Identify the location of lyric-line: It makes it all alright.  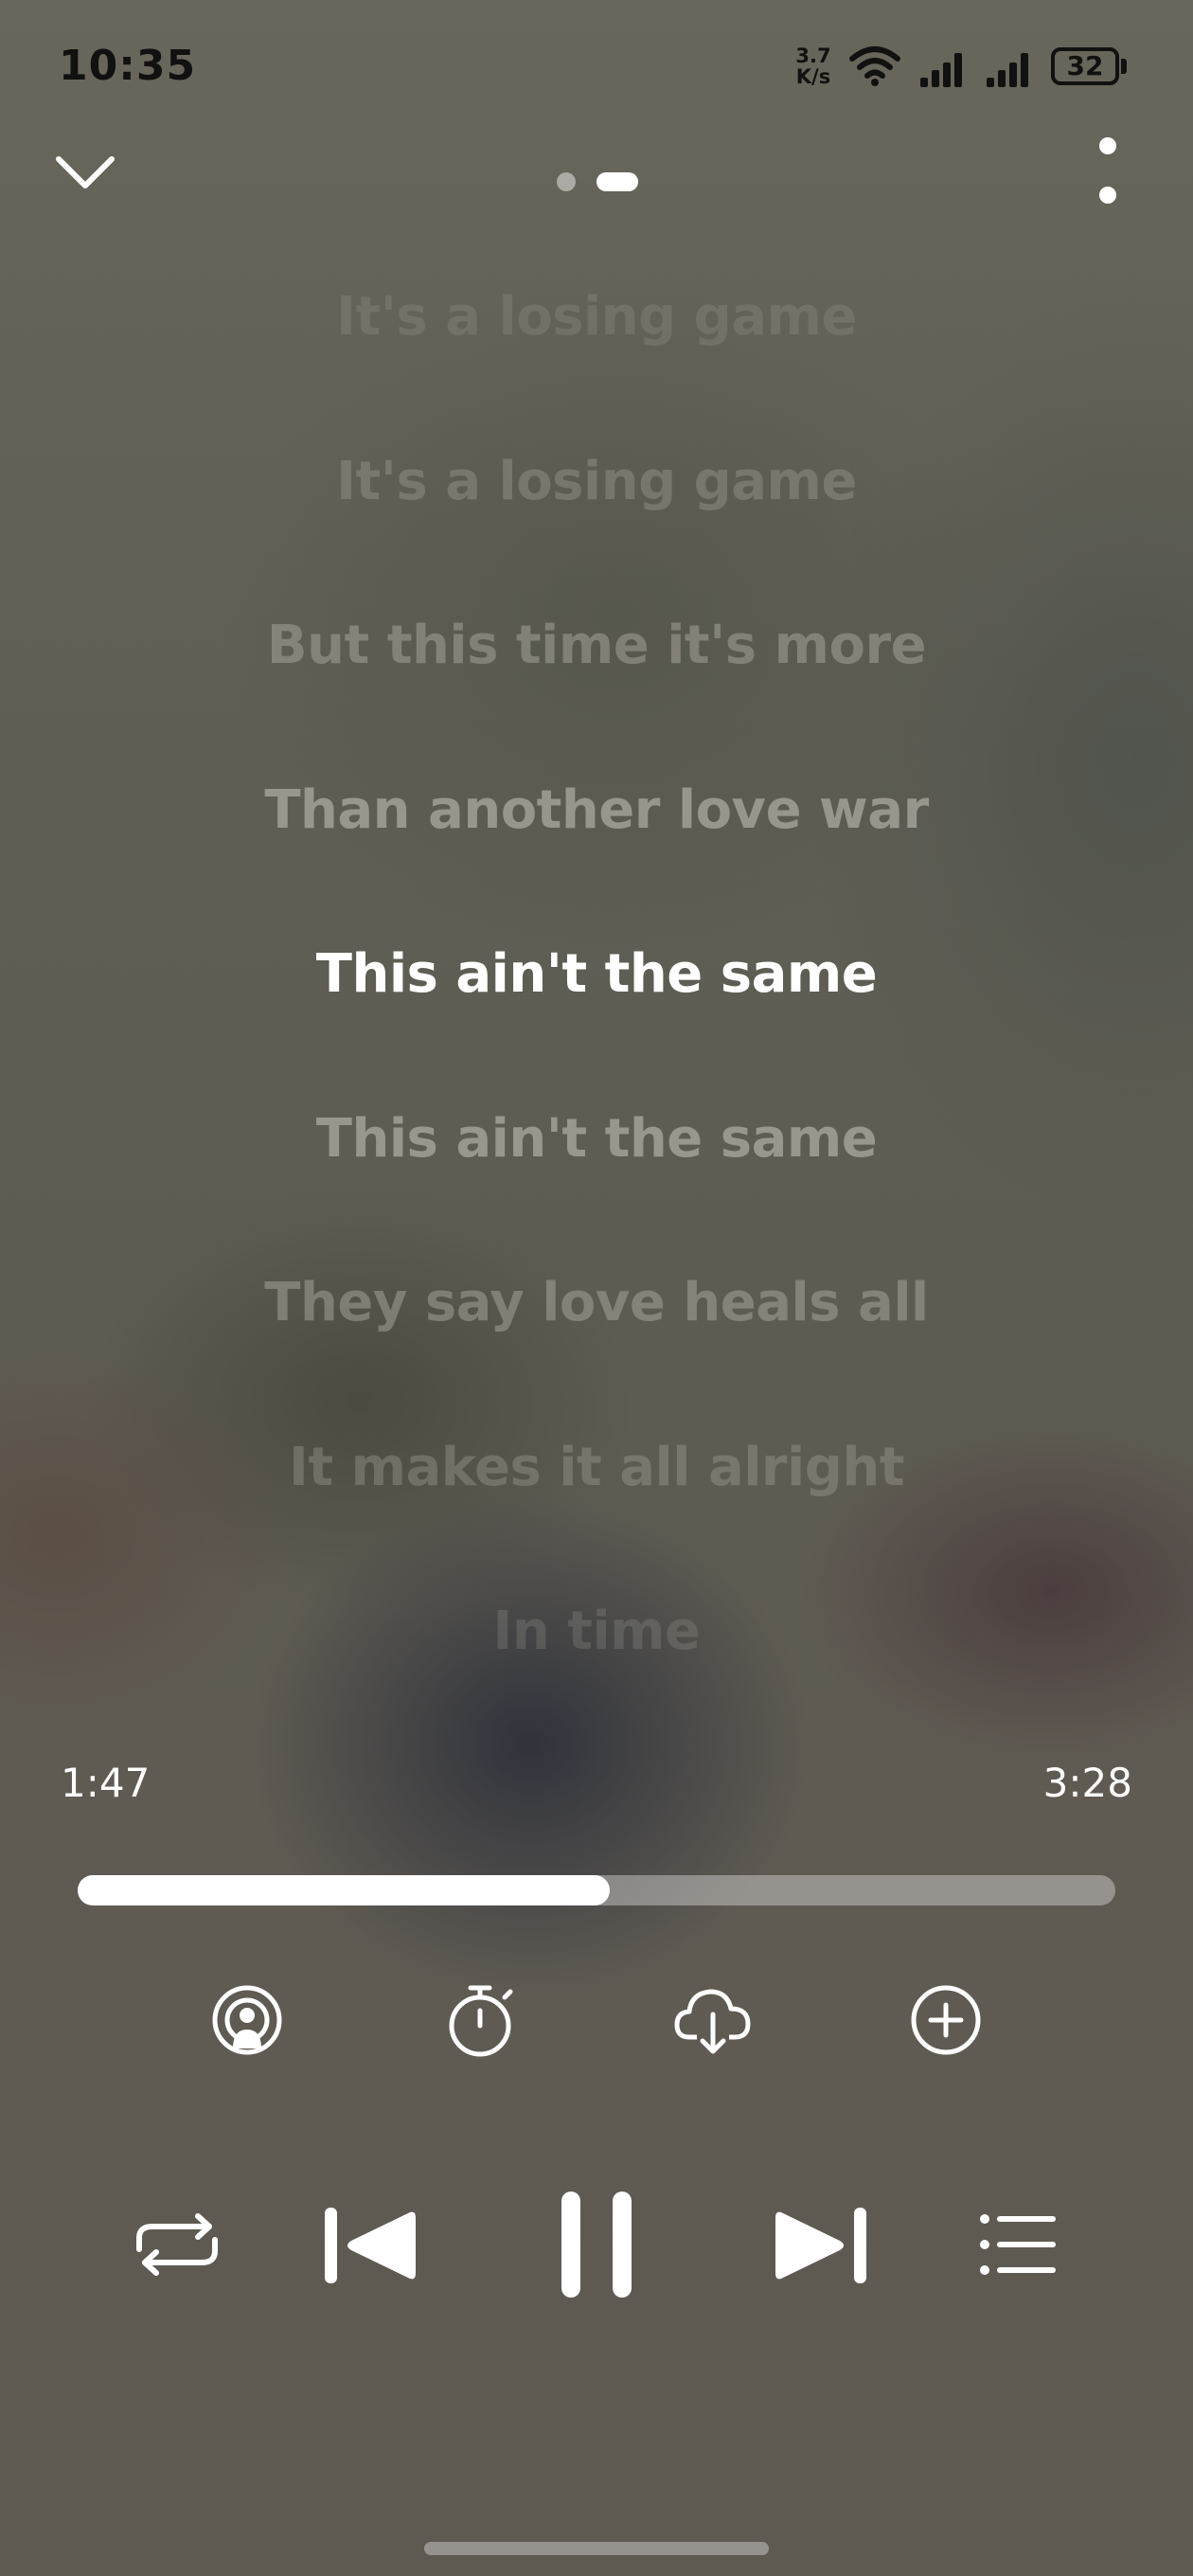
(596, 1468).